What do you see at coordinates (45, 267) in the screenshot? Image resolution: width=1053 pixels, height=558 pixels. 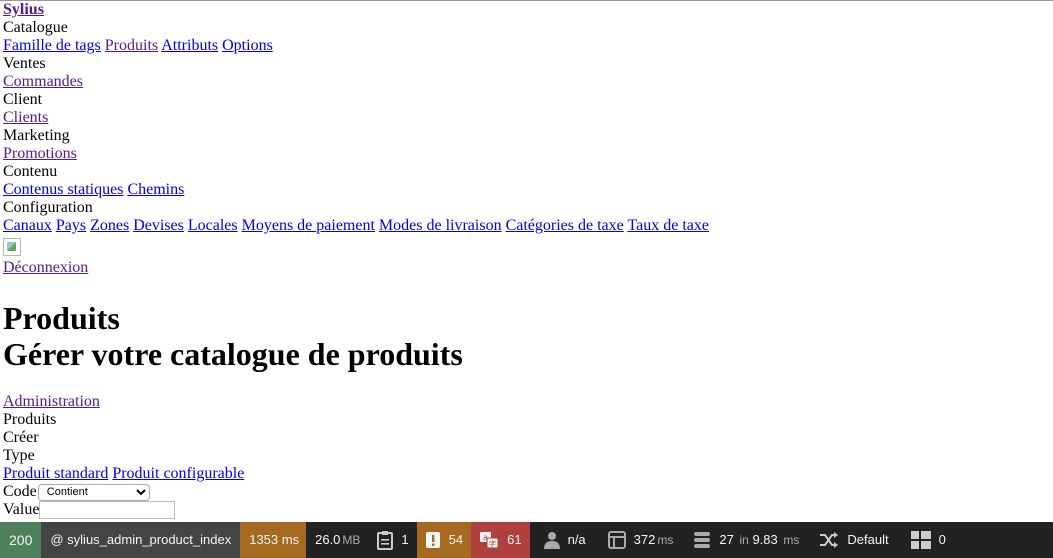 I see `logout-link: Déconnexion` at bounding box center [45, 267].